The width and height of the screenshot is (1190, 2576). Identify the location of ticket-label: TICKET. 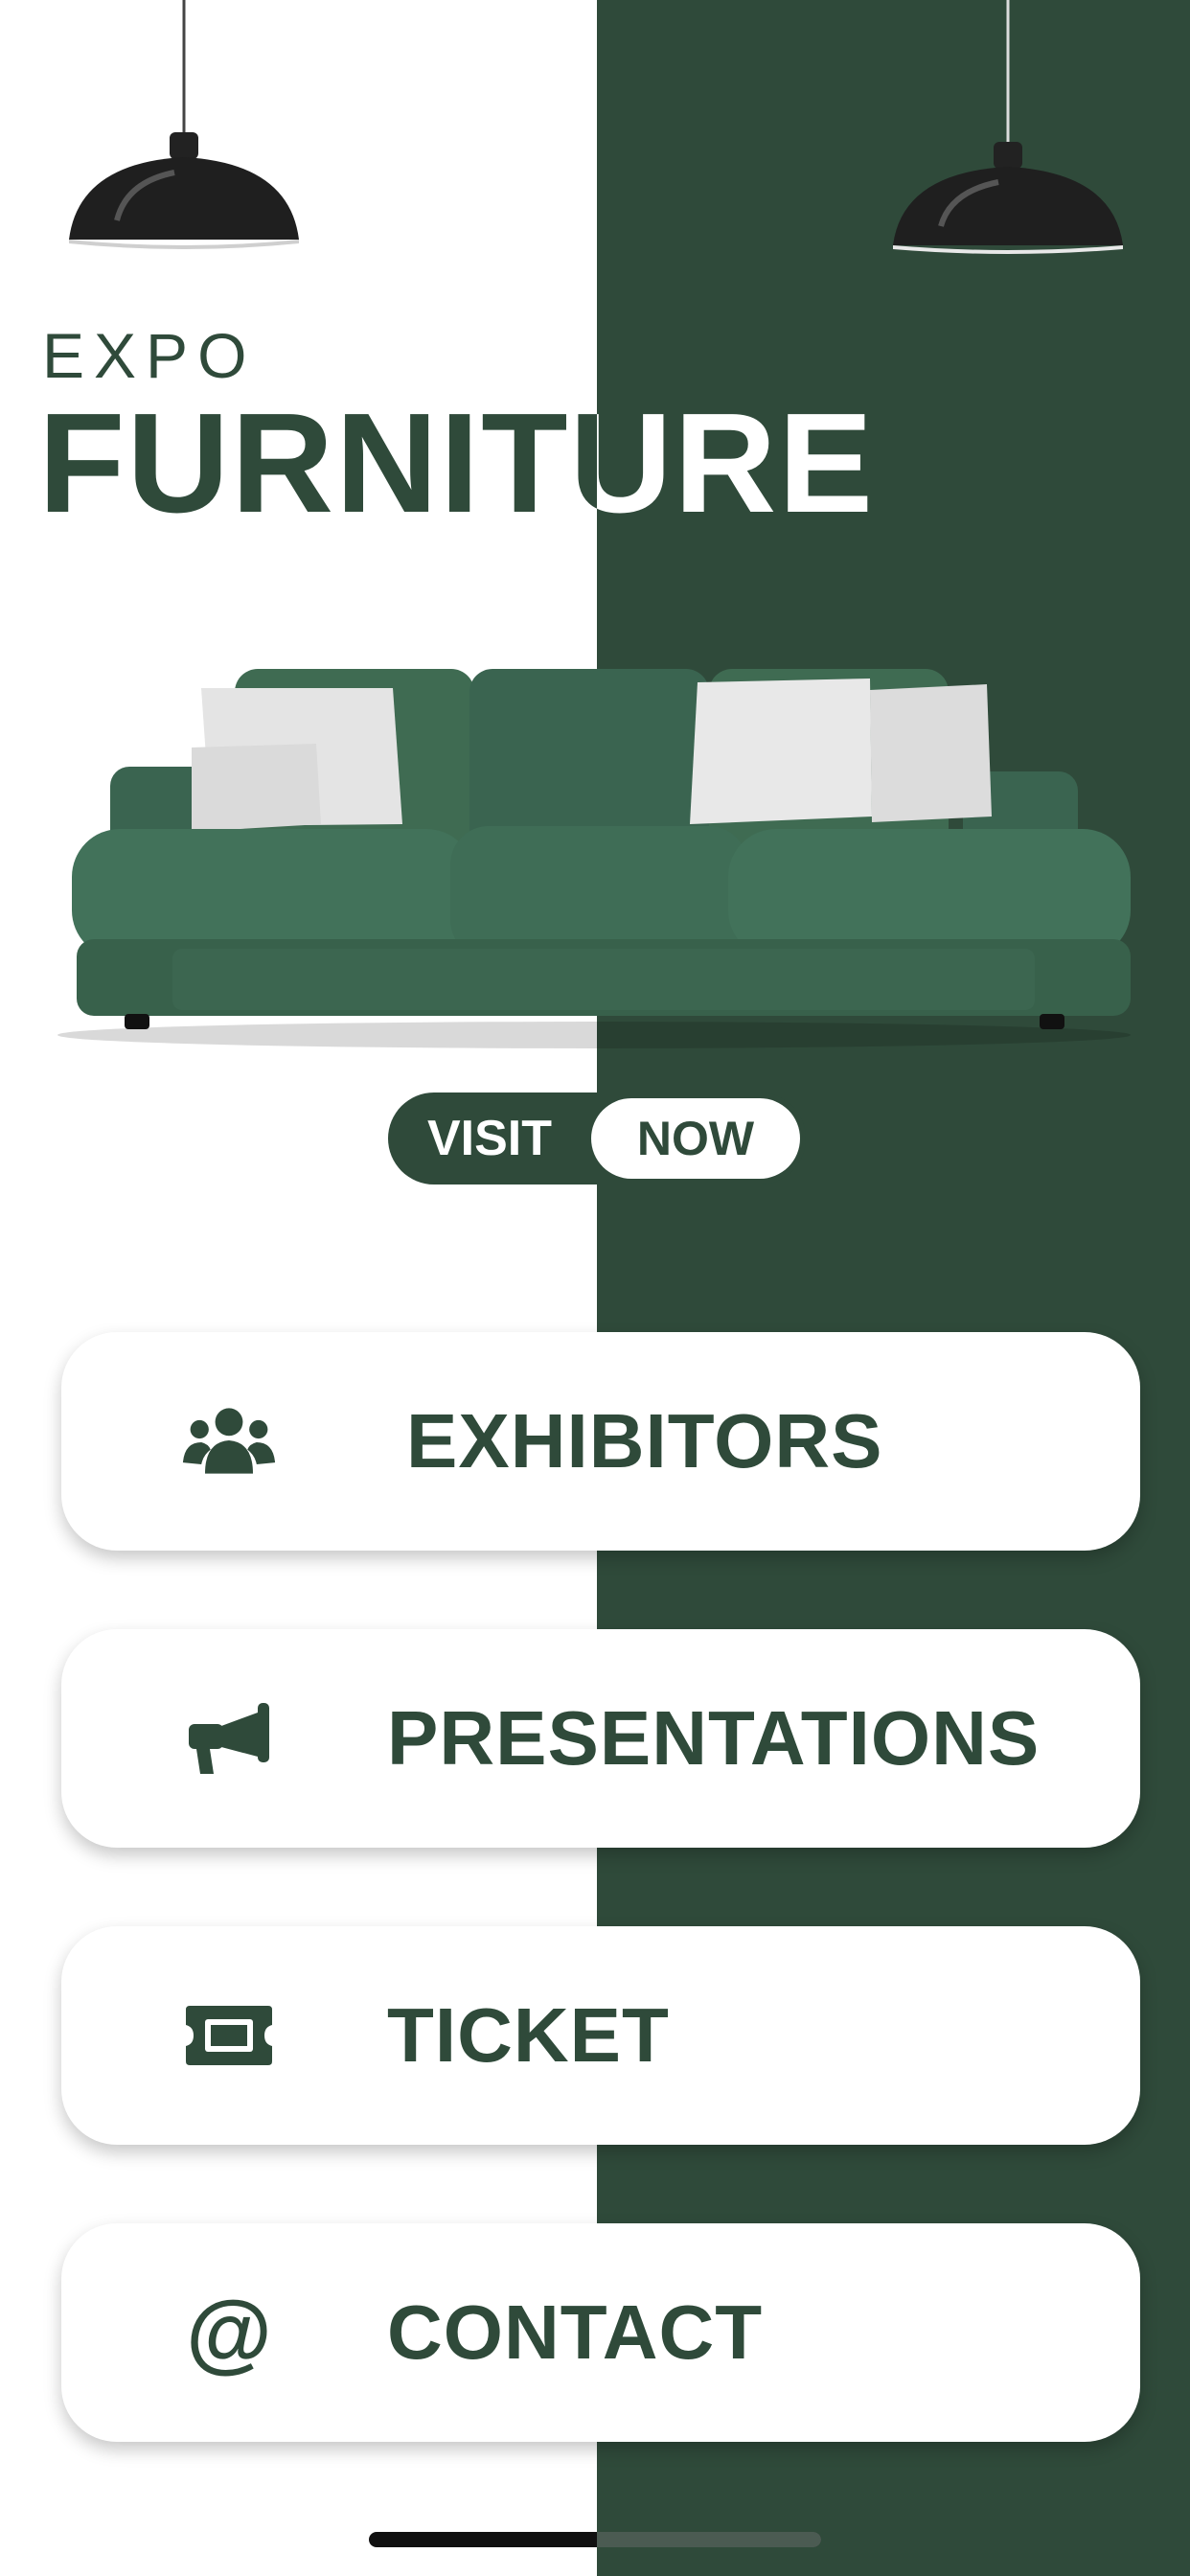
(528, 2035).